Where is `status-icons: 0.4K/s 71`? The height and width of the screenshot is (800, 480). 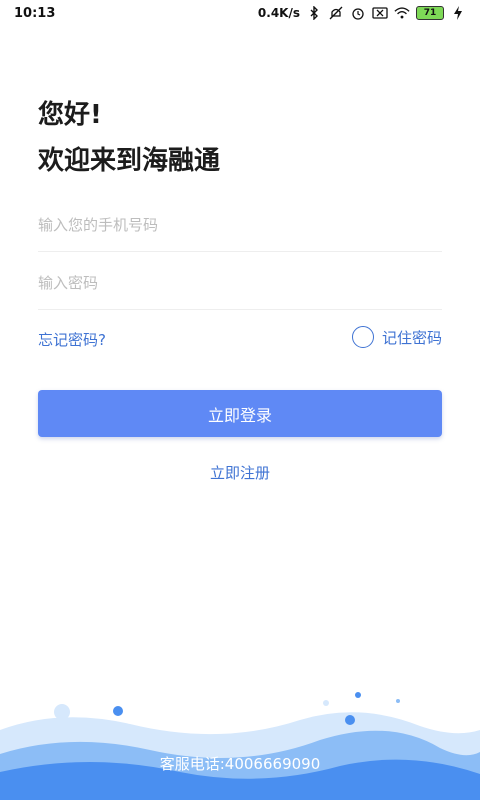
status-icons: 0.4K/s 71 is located at coordinates (362, 13).